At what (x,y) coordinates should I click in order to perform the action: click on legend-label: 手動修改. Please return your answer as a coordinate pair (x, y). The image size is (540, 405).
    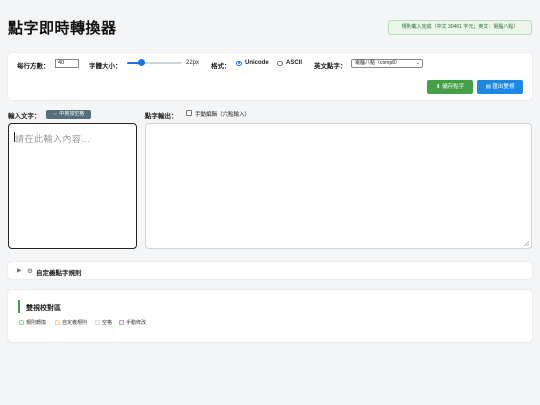
    Looking at the image, I should click on (136, 323).